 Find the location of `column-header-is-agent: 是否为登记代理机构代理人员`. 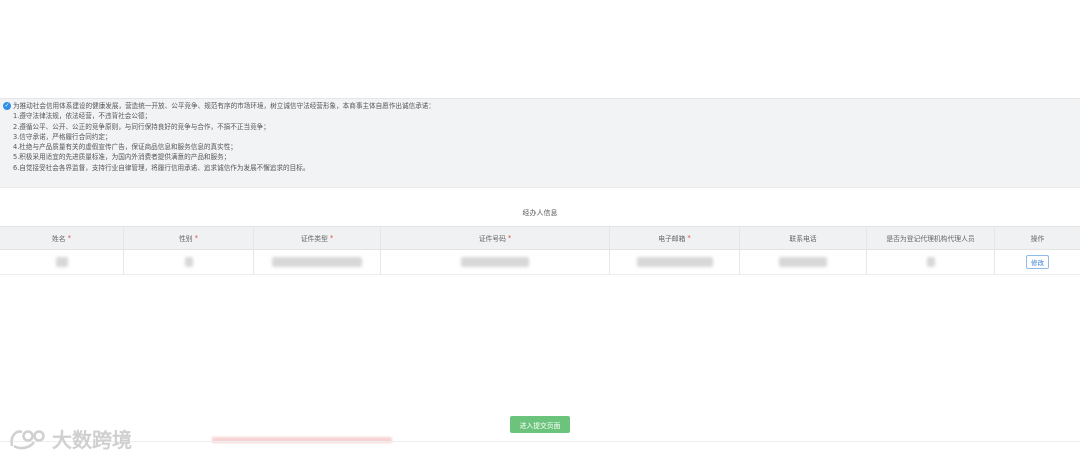

column-header-is-agent: 是否为登记代理机构代理人员 is located at coordinates (931, 238).